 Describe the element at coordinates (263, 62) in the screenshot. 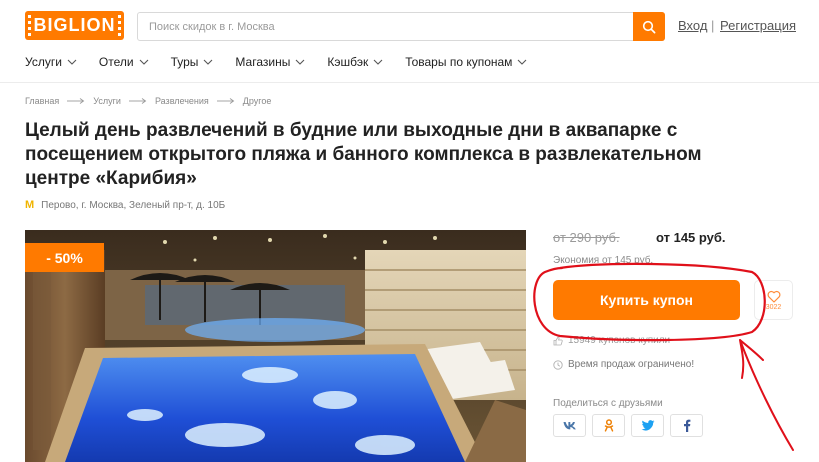

I see `nav-label: Магазины` at that location.